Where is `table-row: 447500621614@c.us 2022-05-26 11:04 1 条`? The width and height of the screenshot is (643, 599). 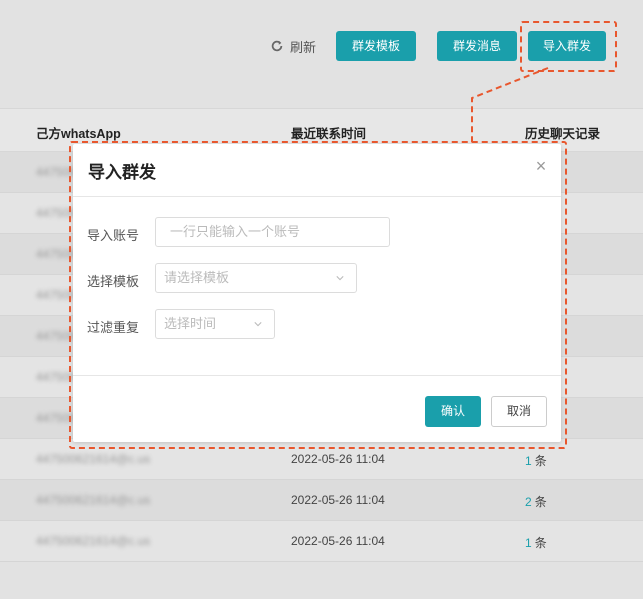
table-row: 447500621614@c.us 2022-05-26 11:04 1 条 is located at coordinates (321, 541).